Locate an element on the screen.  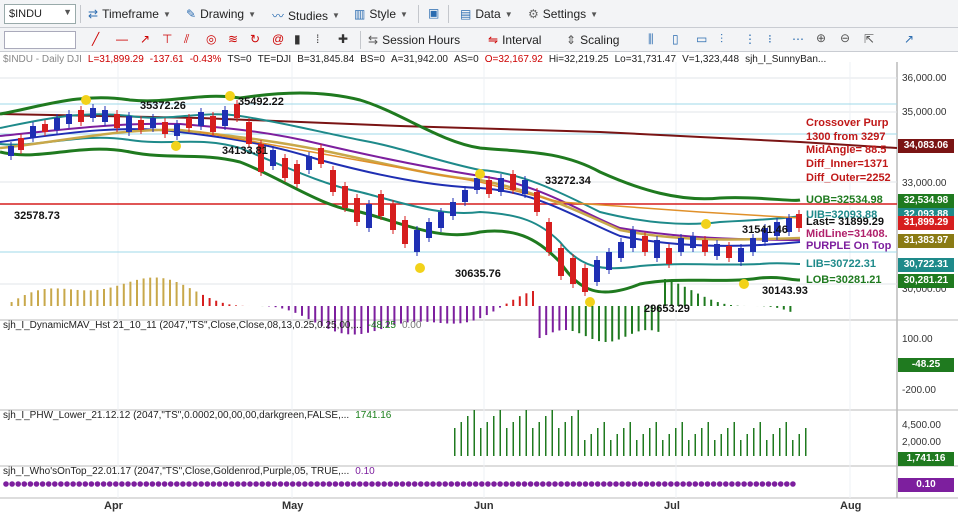
month-label: Jul is located at coordinates (672, 506).